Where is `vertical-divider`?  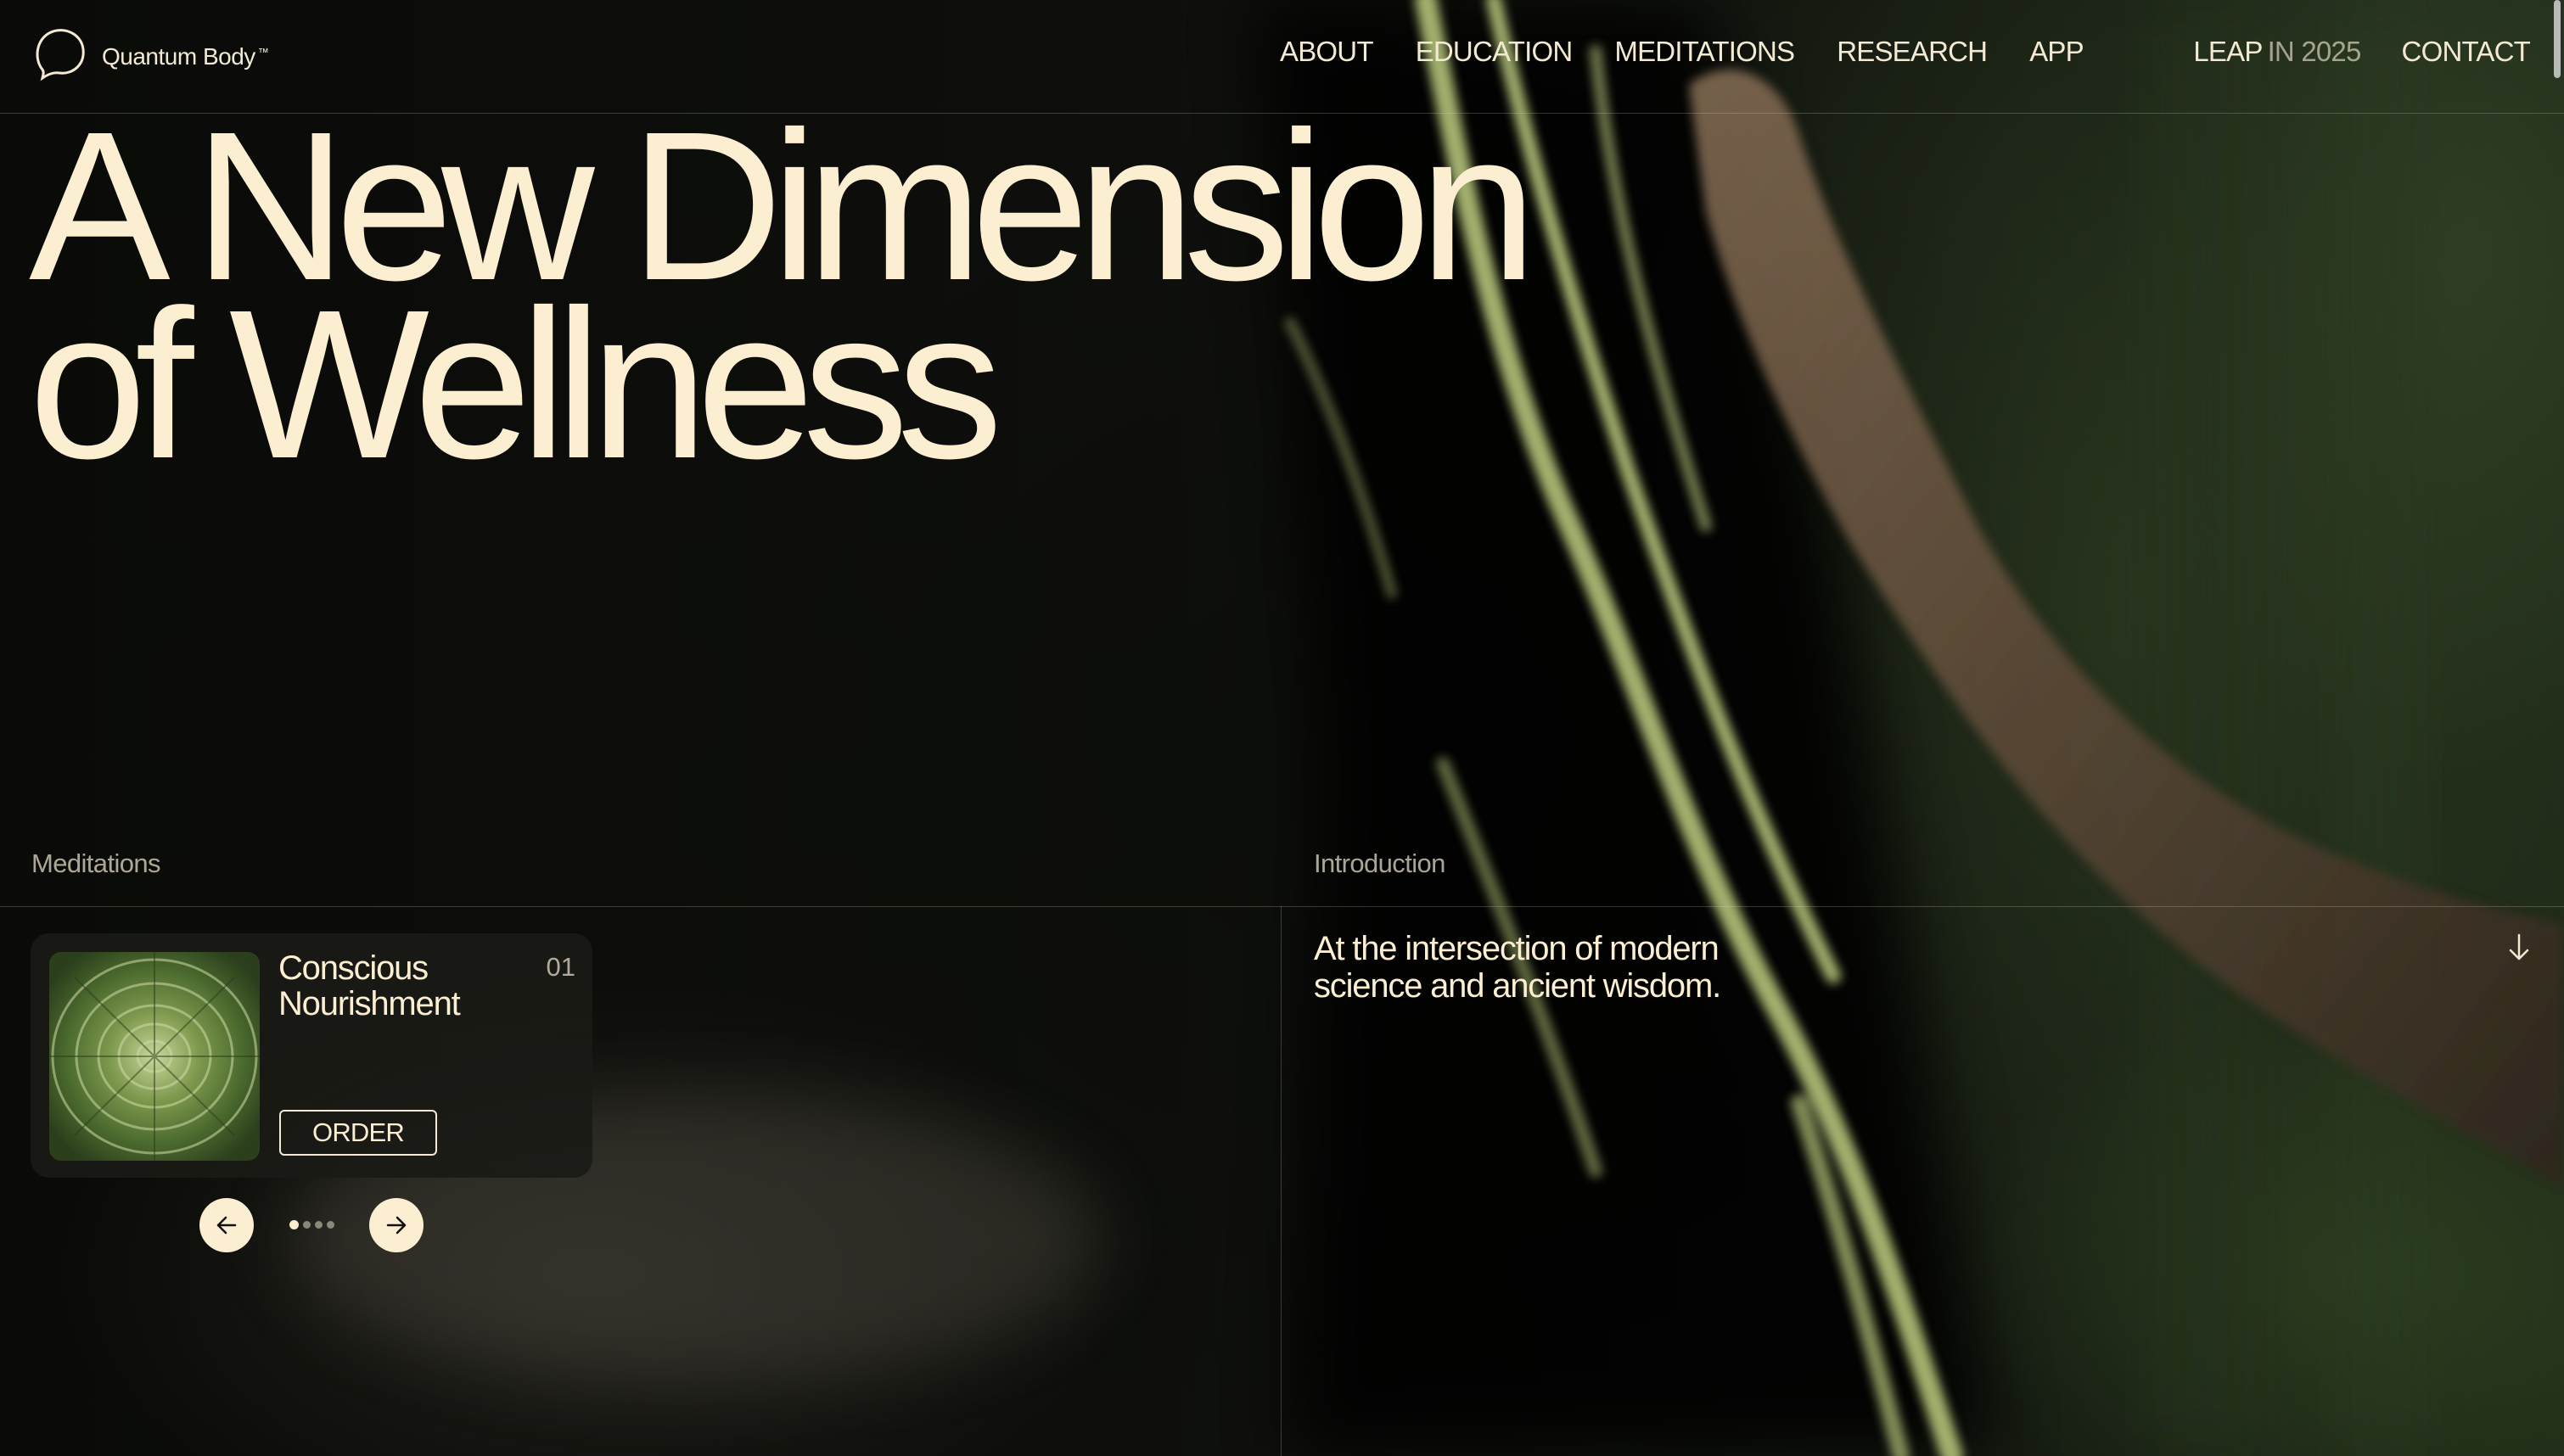
vertical-divider is located at coordinates (1281, 1181).